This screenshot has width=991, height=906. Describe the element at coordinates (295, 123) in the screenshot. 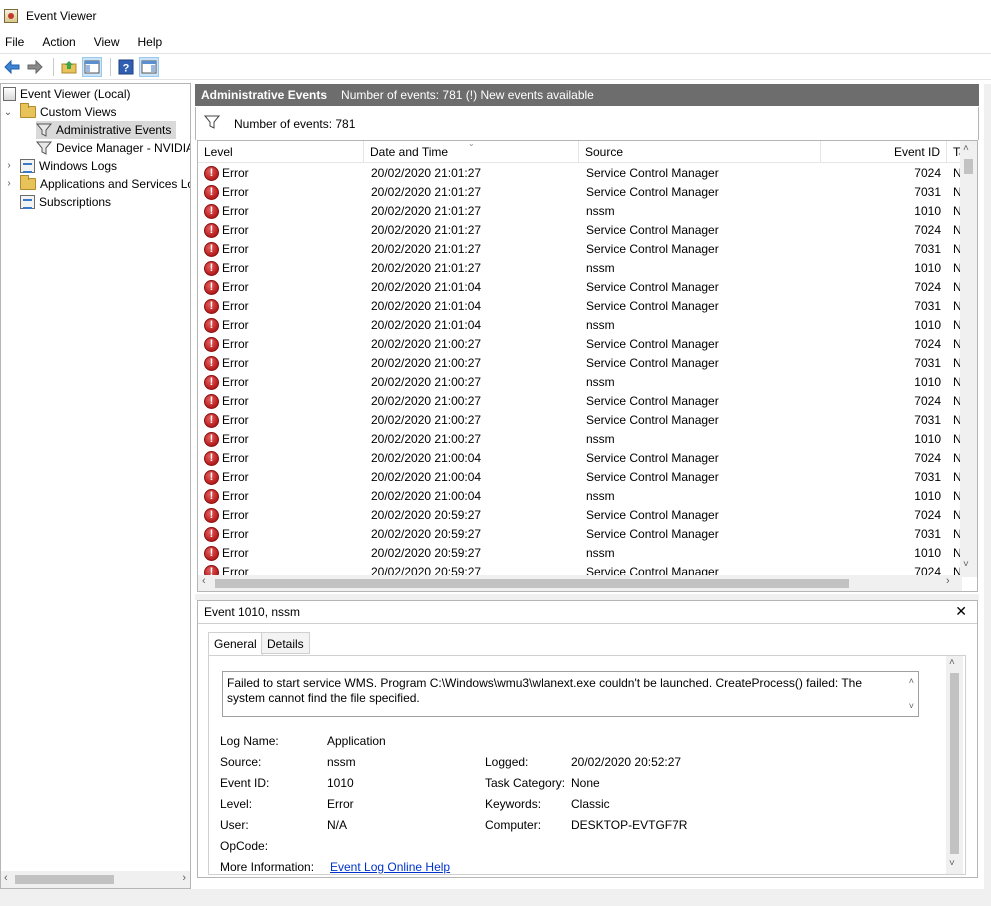

I see `event-count: Number of events: 781` at that location.